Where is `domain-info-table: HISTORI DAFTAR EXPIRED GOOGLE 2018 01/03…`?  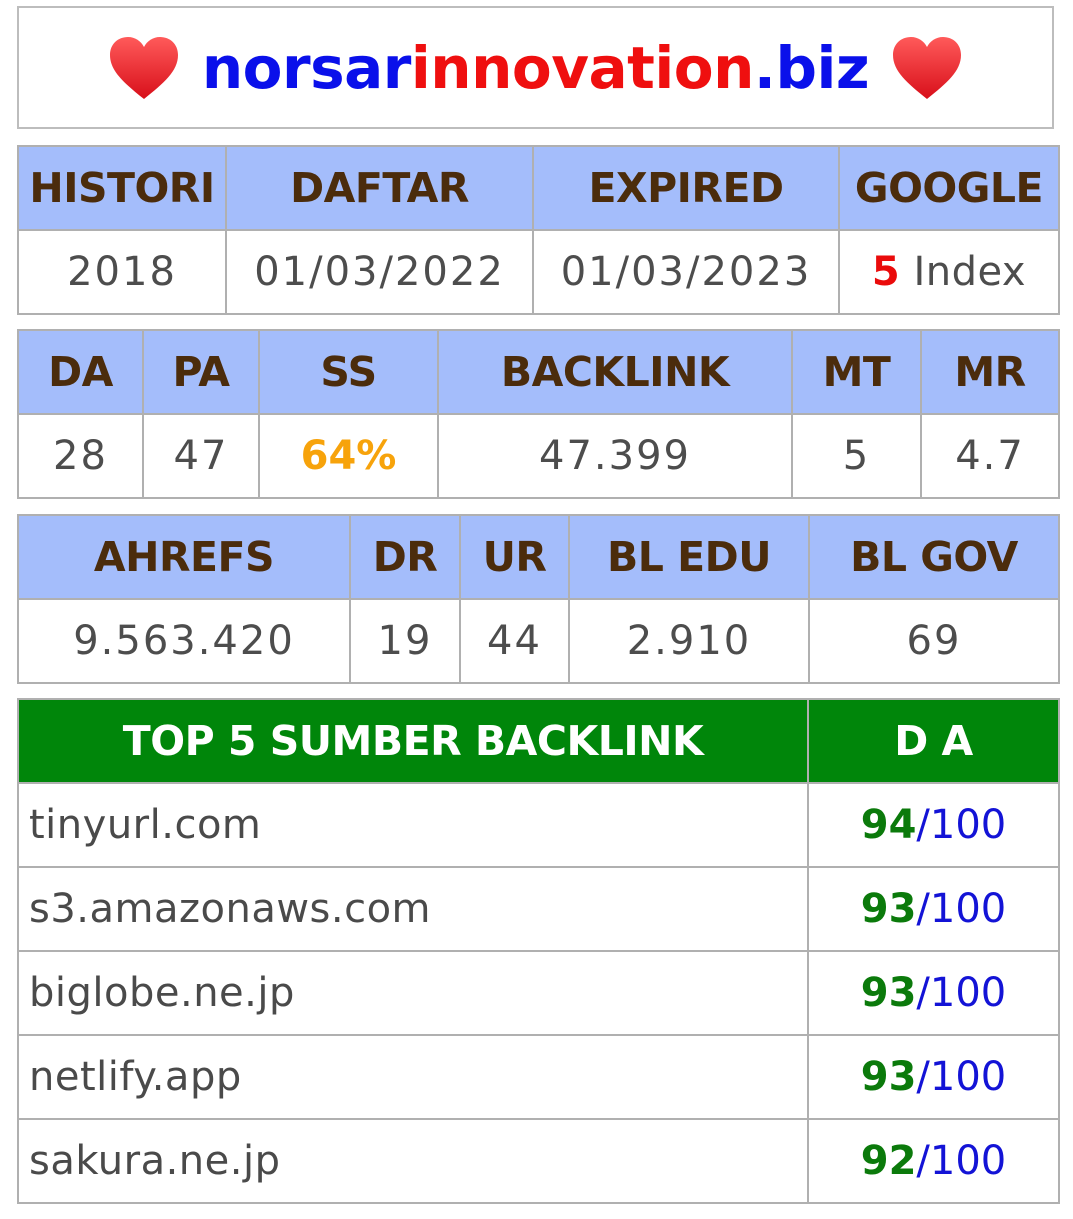 domain-info-table: HISTORI DAFTAR EXPIRED GOOGLE 2018 01/03… is located at coordinates (538, 230).